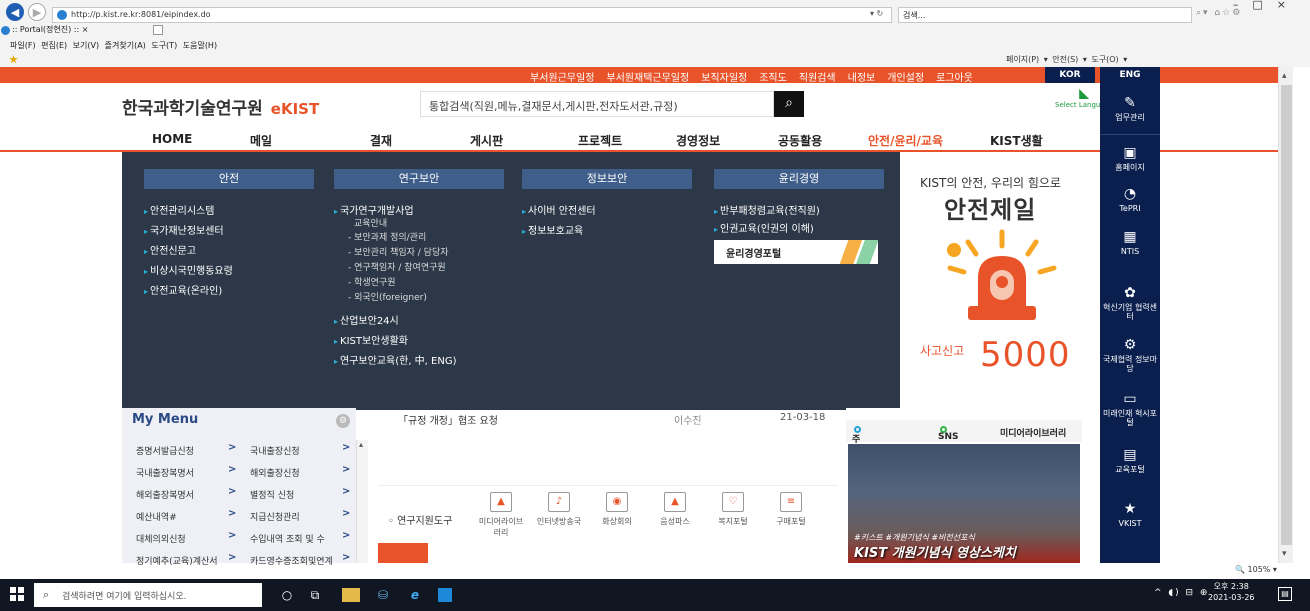 Image resolution: width=1310 pixels, height=611 pixels. What do you see at coordinates (964, 503) in the screenshot?
I see `news-image: #키스트 #개원기념식 #비전선포식 KIST 개원기념식 영상스케치` at bounding box center [964, 503].